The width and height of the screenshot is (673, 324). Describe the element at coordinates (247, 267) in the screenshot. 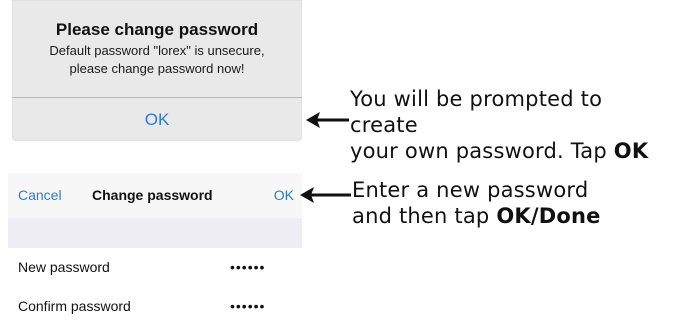

I see `new-password-field: ••••••` at that location.